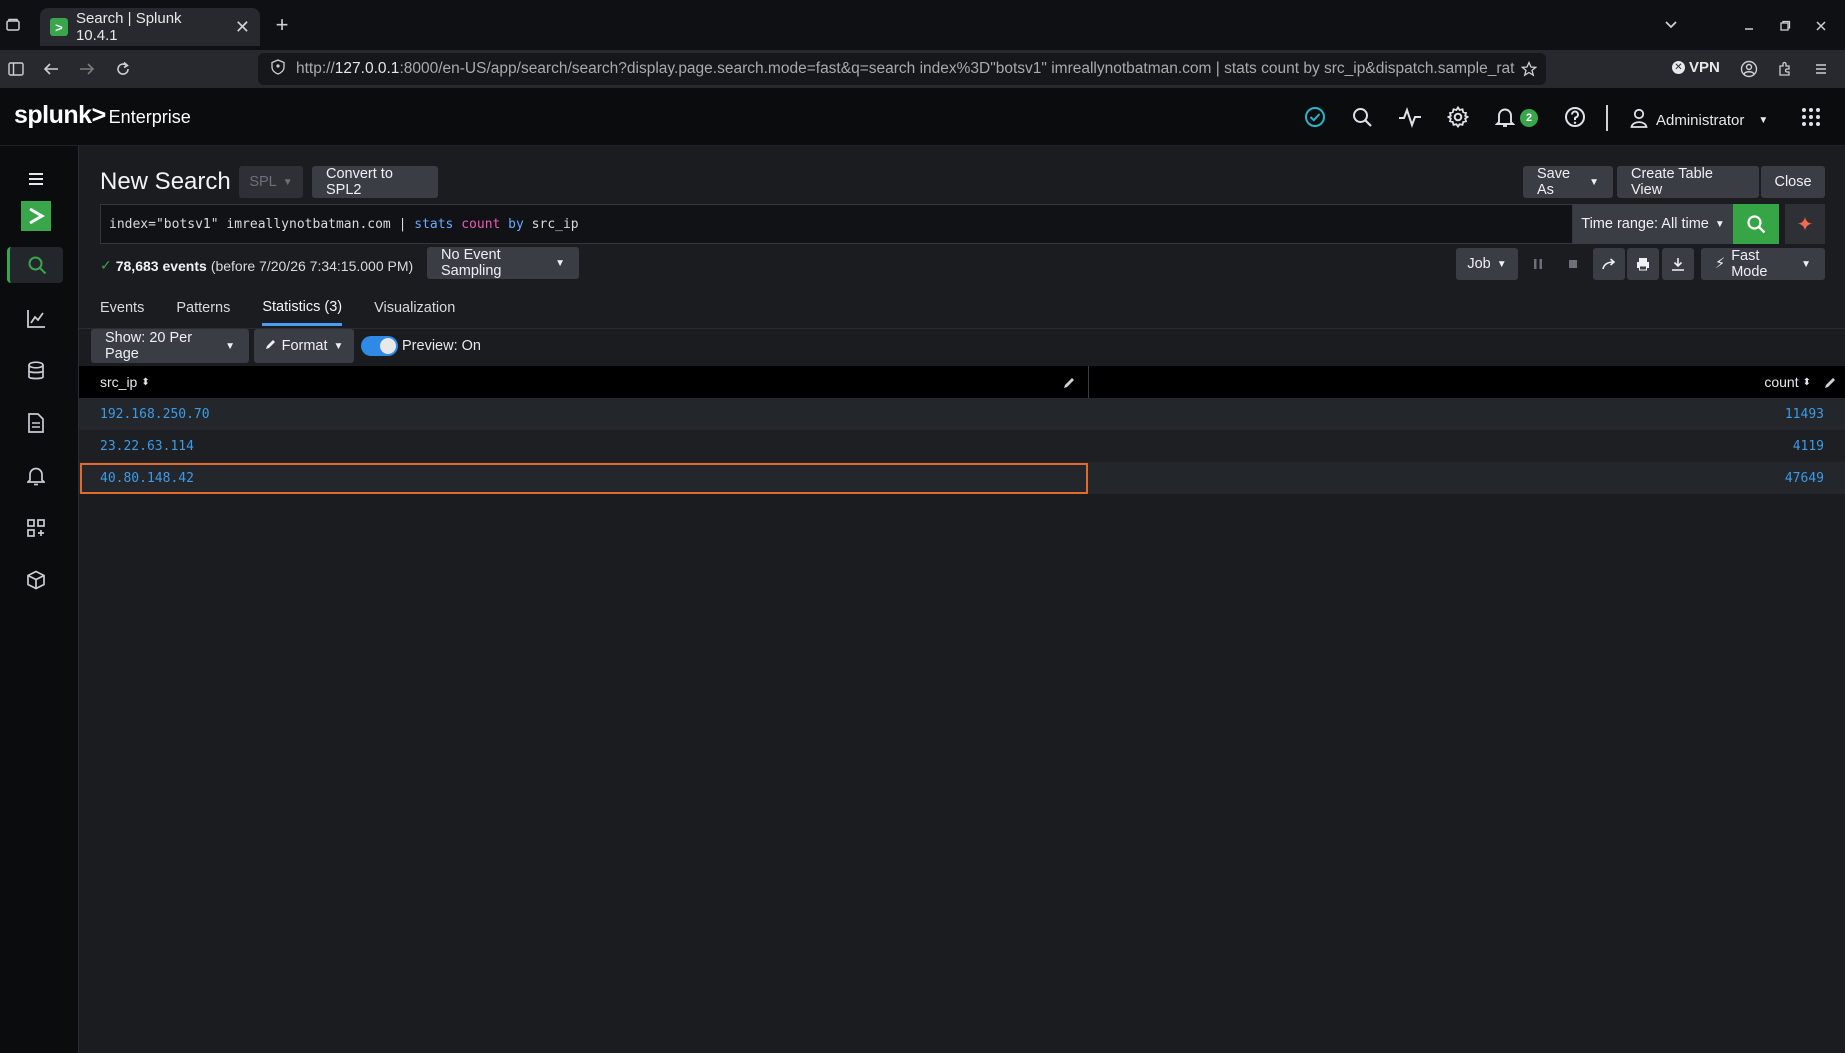 This screenshot has width=1845, height=1053. Describe the element at coordinates (1756, 224) in the screenshot. I see `run-search-button` at that location.